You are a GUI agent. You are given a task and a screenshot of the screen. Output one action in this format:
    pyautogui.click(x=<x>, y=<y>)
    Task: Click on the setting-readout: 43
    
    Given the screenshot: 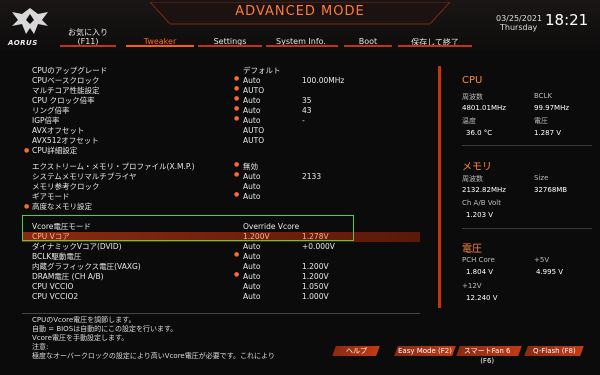 What is the action you would take?
    pyautogui.click(x=307, y=110)
    